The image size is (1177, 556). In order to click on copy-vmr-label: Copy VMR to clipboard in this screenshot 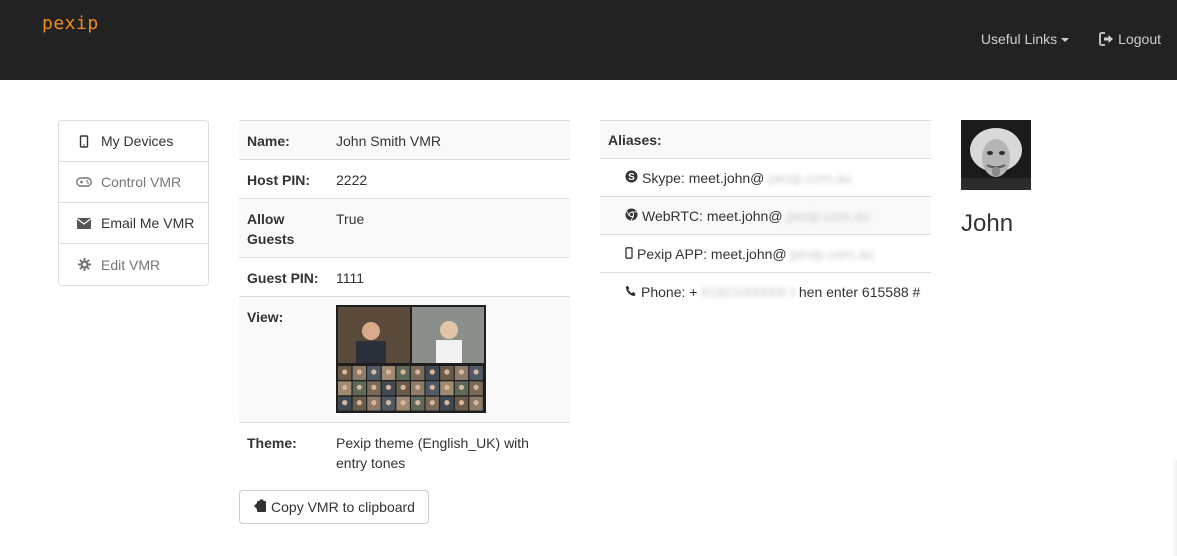, I will do `click(343, 507)`.